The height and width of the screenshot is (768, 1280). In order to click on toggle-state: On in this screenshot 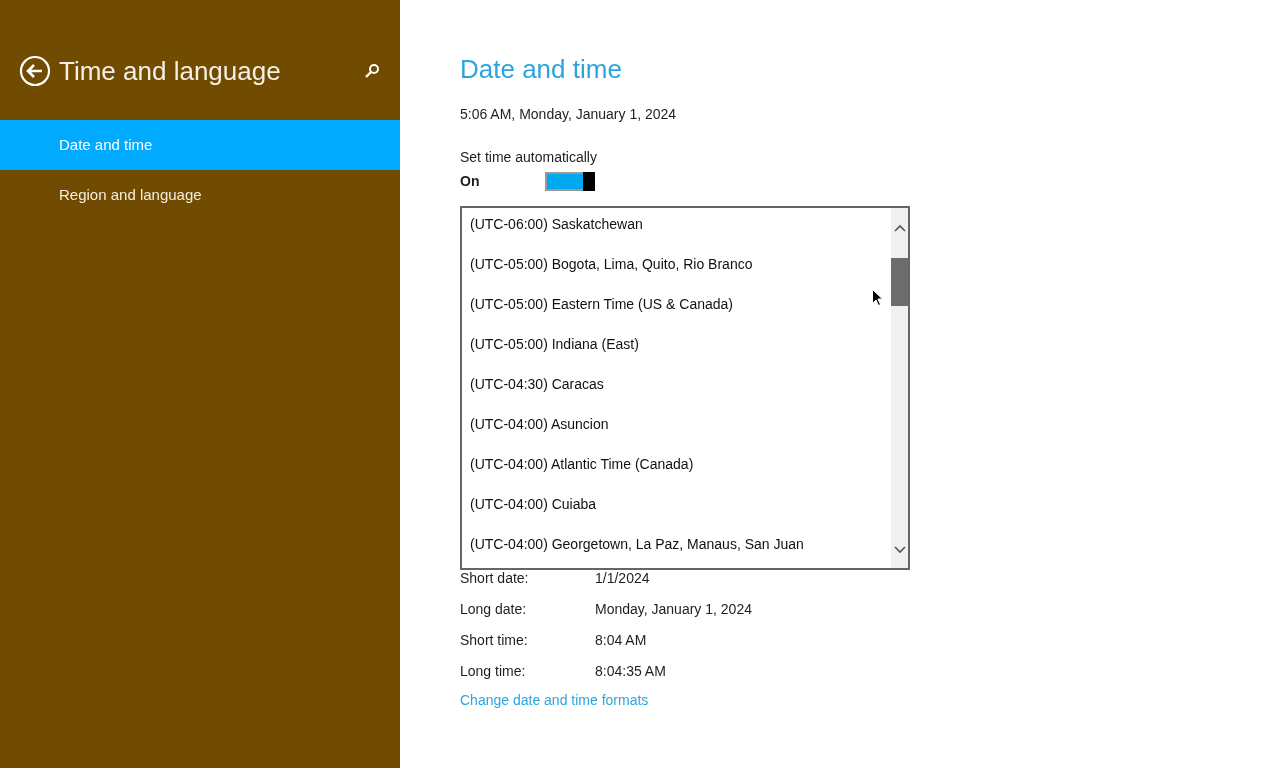, I will do `click(470, 181)`.